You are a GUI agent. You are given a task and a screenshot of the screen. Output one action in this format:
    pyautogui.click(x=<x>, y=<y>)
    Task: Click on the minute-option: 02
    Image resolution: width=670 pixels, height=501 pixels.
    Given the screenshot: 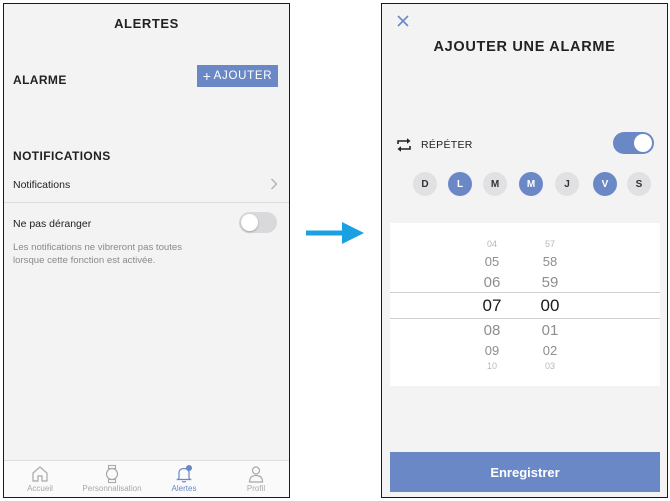 What is the action you would take?
    pyautogui.click(x=550, y=350)
    